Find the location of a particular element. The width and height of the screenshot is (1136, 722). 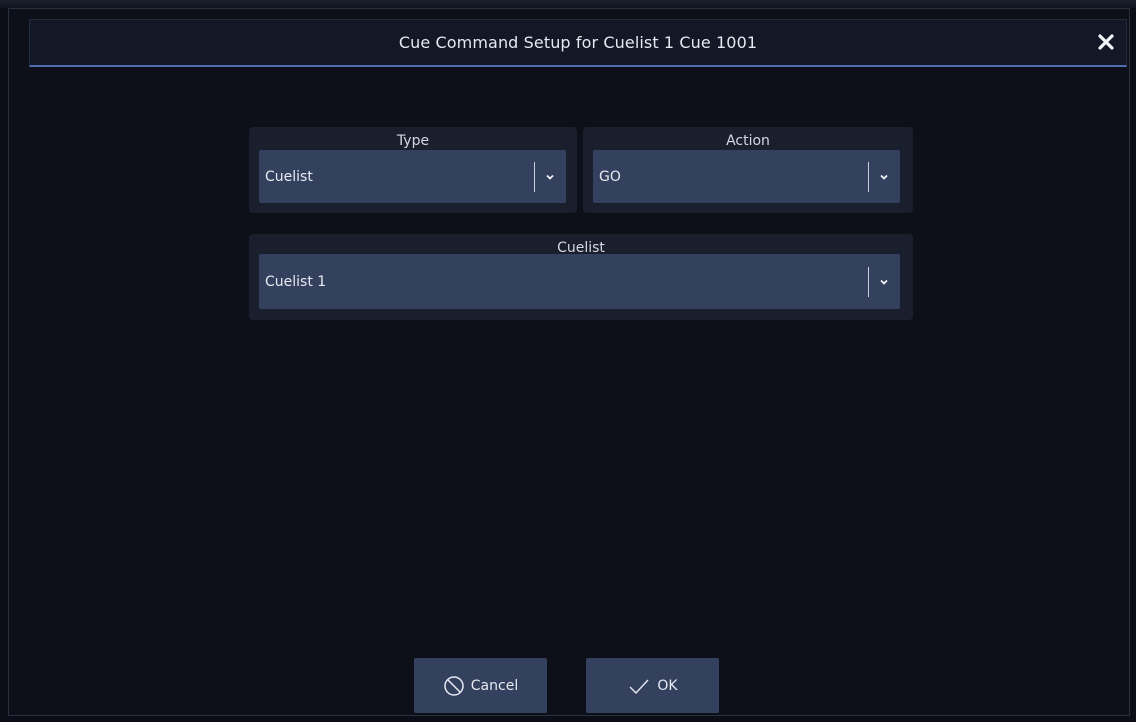

action-panel: Action GO is located at coordinates (748, 170).